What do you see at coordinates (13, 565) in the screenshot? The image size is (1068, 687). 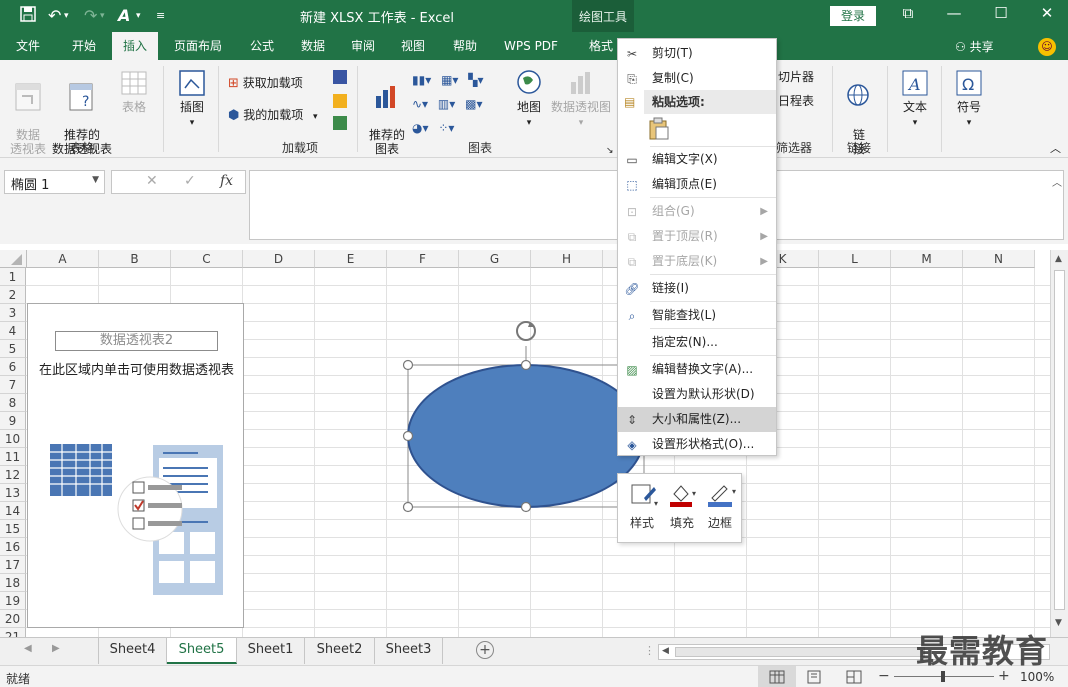 I see `row-header-17: 17` at bounding box center [13, 565].